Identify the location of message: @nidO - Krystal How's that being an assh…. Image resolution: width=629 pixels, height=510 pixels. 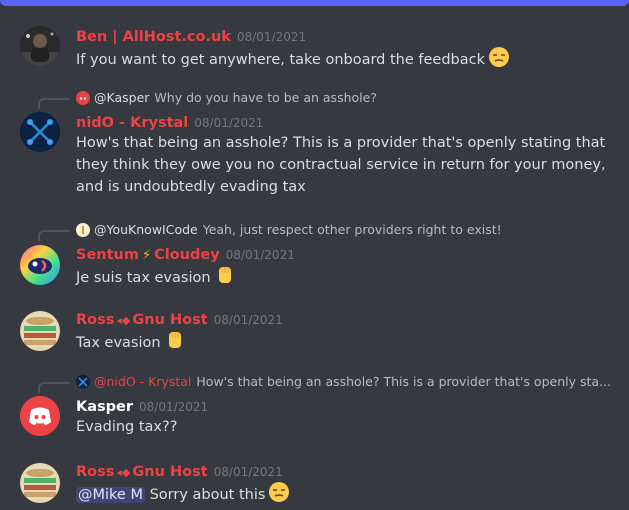
(314, 407).